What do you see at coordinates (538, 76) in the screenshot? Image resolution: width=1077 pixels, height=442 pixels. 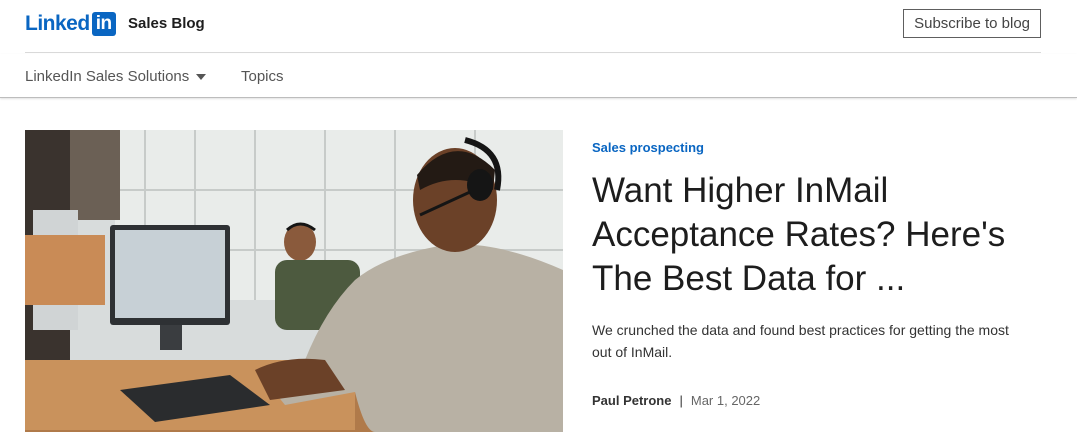 I see `main-nav: LinkedIn Sales Solutions Topics` at bounding box center [538, 76].